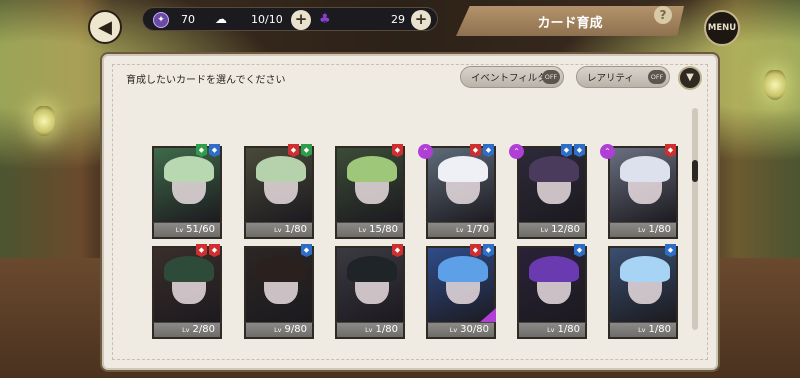 The width and height of the screenshot is (800, 378). I want to click on resource-bar: ✦ 70 ☁ 10/10 + ♣ 29 +, so click(290, 19).